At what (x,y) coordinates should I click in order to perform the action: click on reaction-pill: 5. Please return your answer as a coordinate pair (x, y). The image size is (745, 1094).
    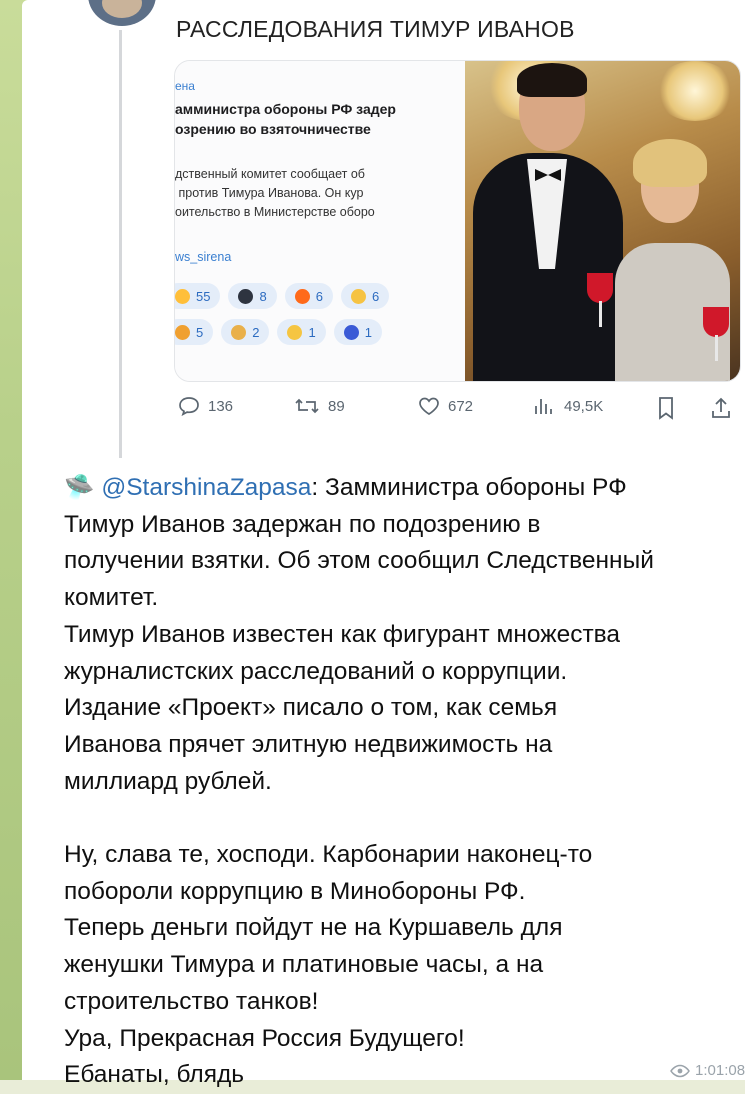
    Looking at the image, I should click on (194, 332).